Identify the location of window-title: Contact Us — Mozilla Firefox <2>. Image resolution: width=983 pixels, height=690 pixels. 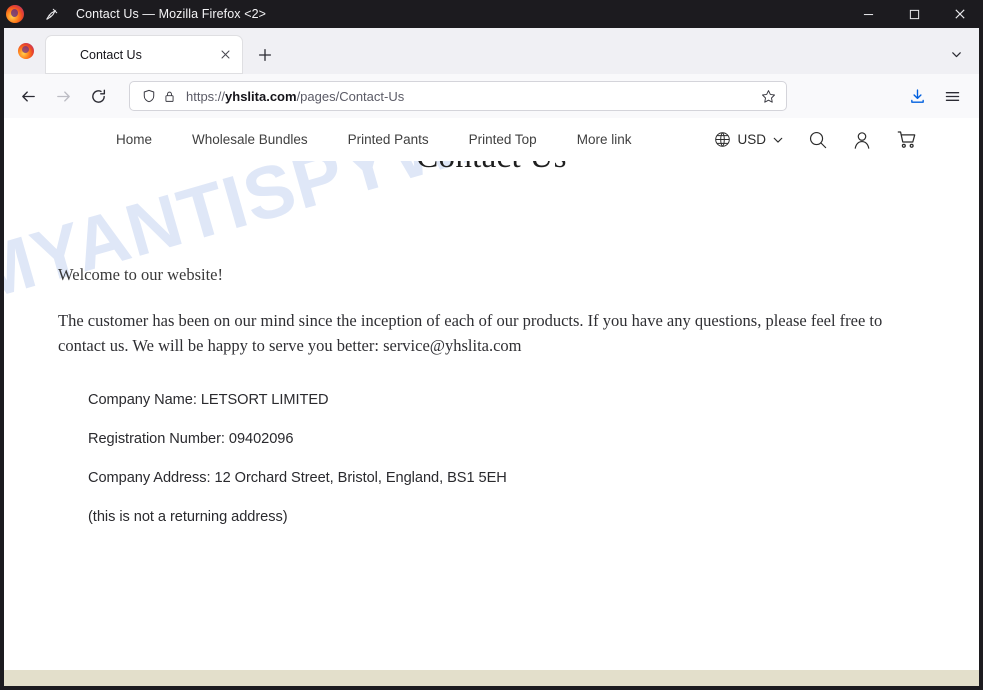
(171, 14).